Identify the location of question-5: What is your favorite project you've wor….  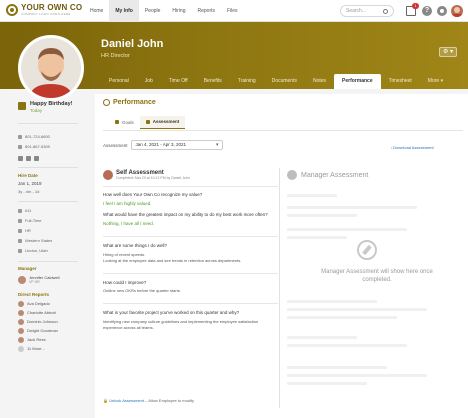
(171, 312).